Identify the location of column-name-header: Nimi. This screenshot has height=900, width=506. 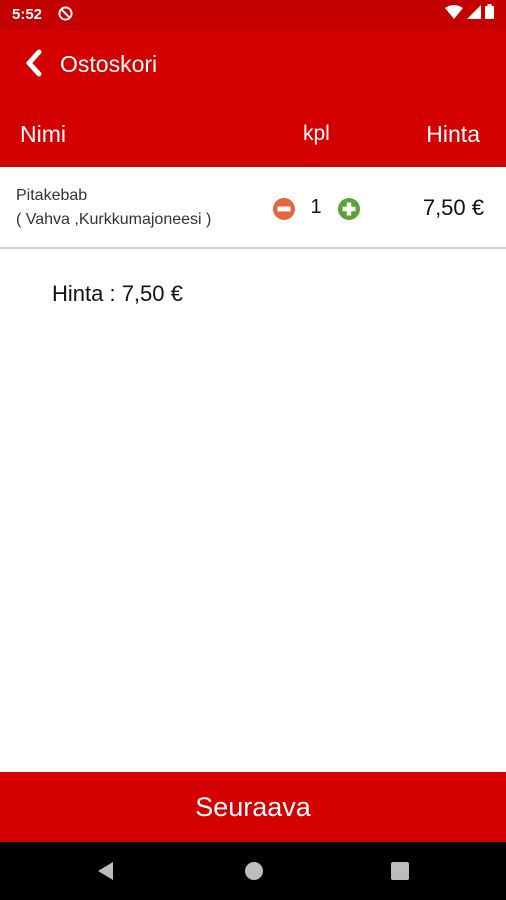
(43, 134).